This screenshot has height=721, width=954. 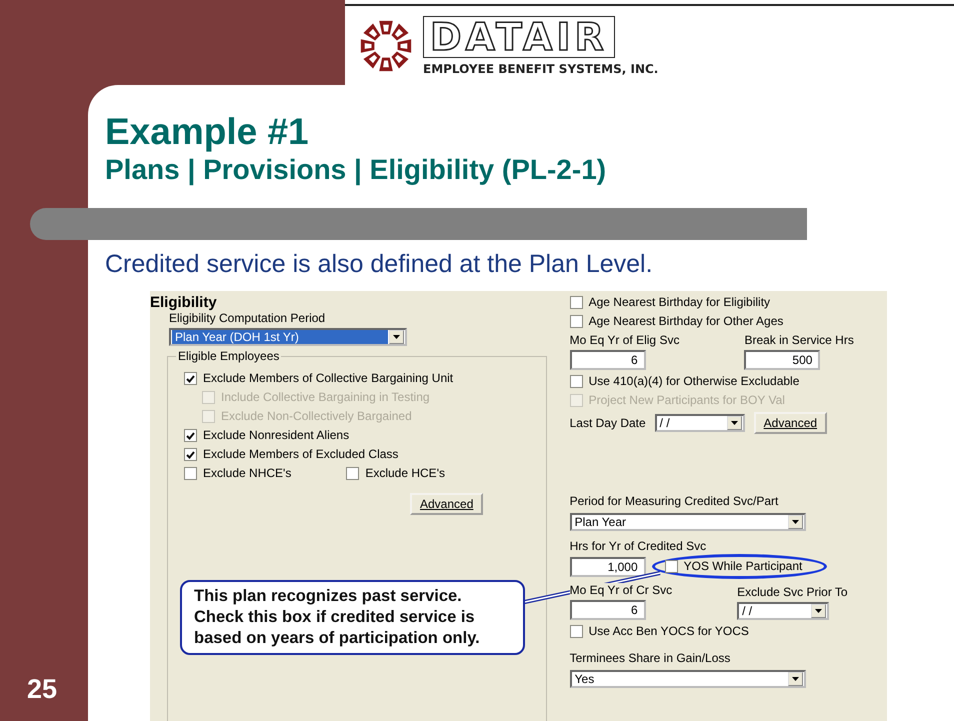 What do you see at coordinates (229, 356) in the screenshot?
I see `group-title: Eligible Employees` at bounding box center [229, 356].